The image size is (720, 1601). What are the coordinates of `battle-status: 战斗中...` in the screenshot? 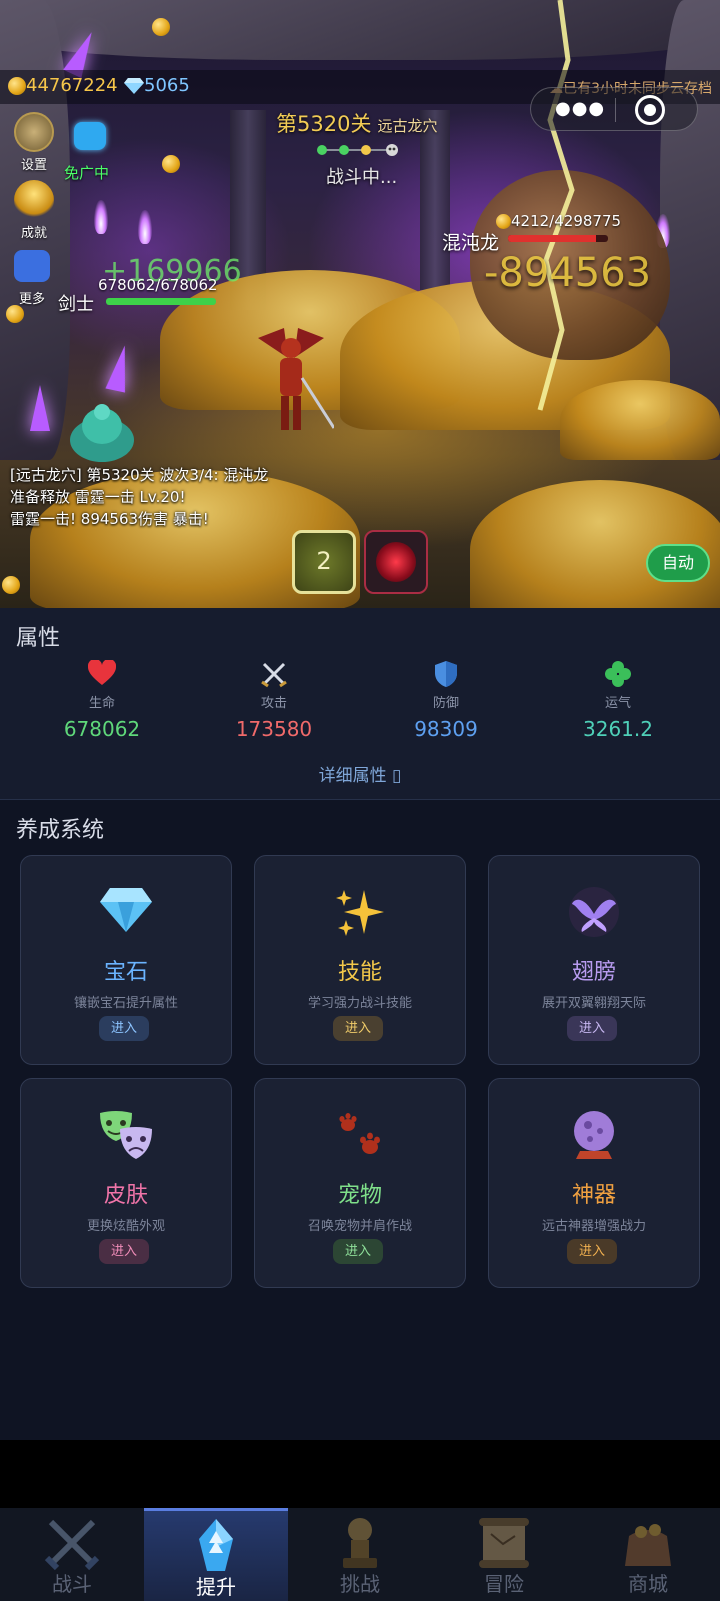 It's located at (362, 177).